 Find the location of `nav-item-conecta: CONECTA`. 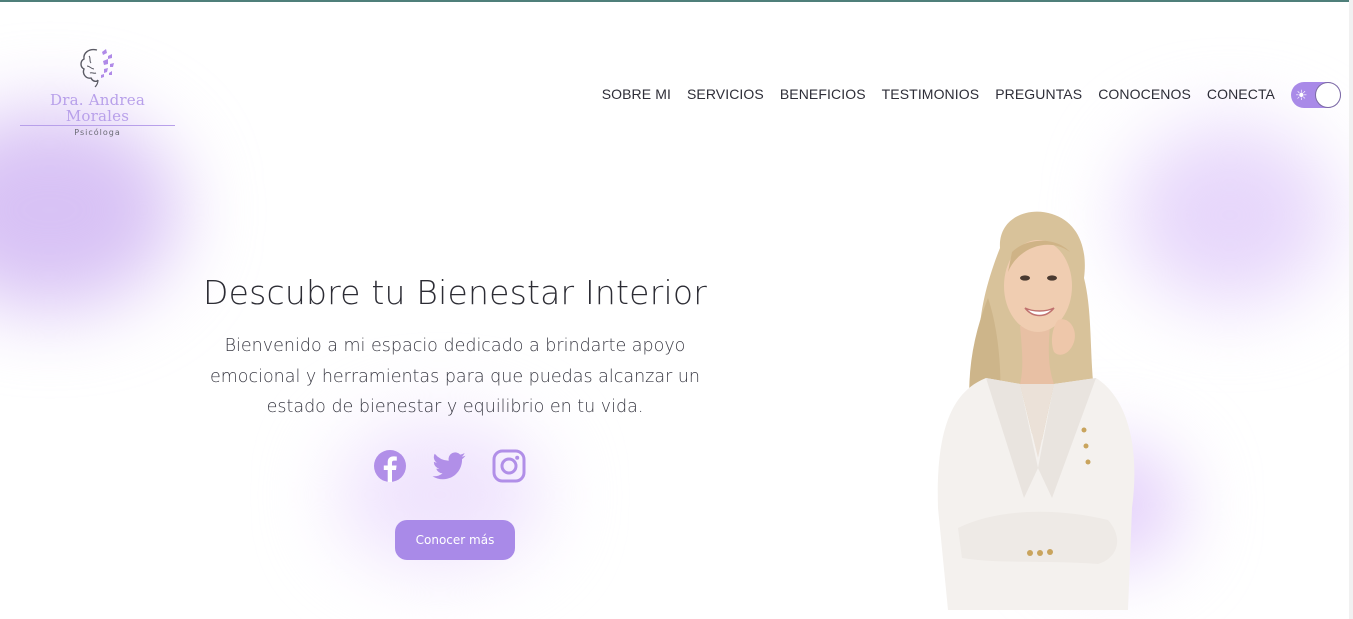

nav-item-conecta: CONECTA is located at coordinates (1241, 94).